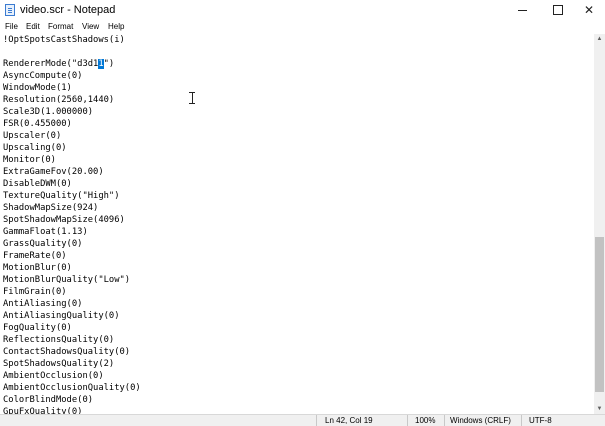 This screenshot has width=605, height=426. I want to click on text-line: ContactShadowsQuality(0), so click(67, 352).